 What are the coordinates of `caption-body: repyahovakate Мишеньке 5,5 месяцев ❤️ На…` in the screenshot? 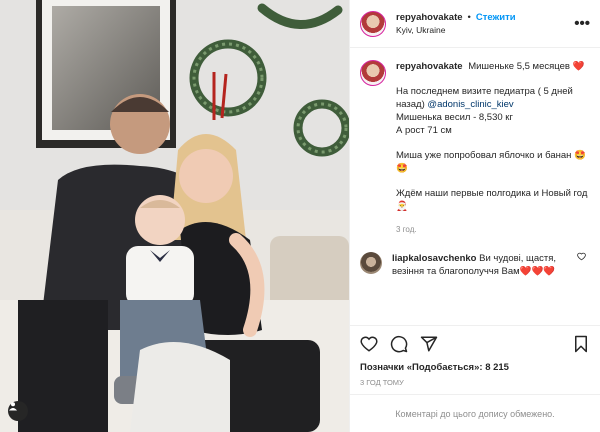 It's located at (493, 147).